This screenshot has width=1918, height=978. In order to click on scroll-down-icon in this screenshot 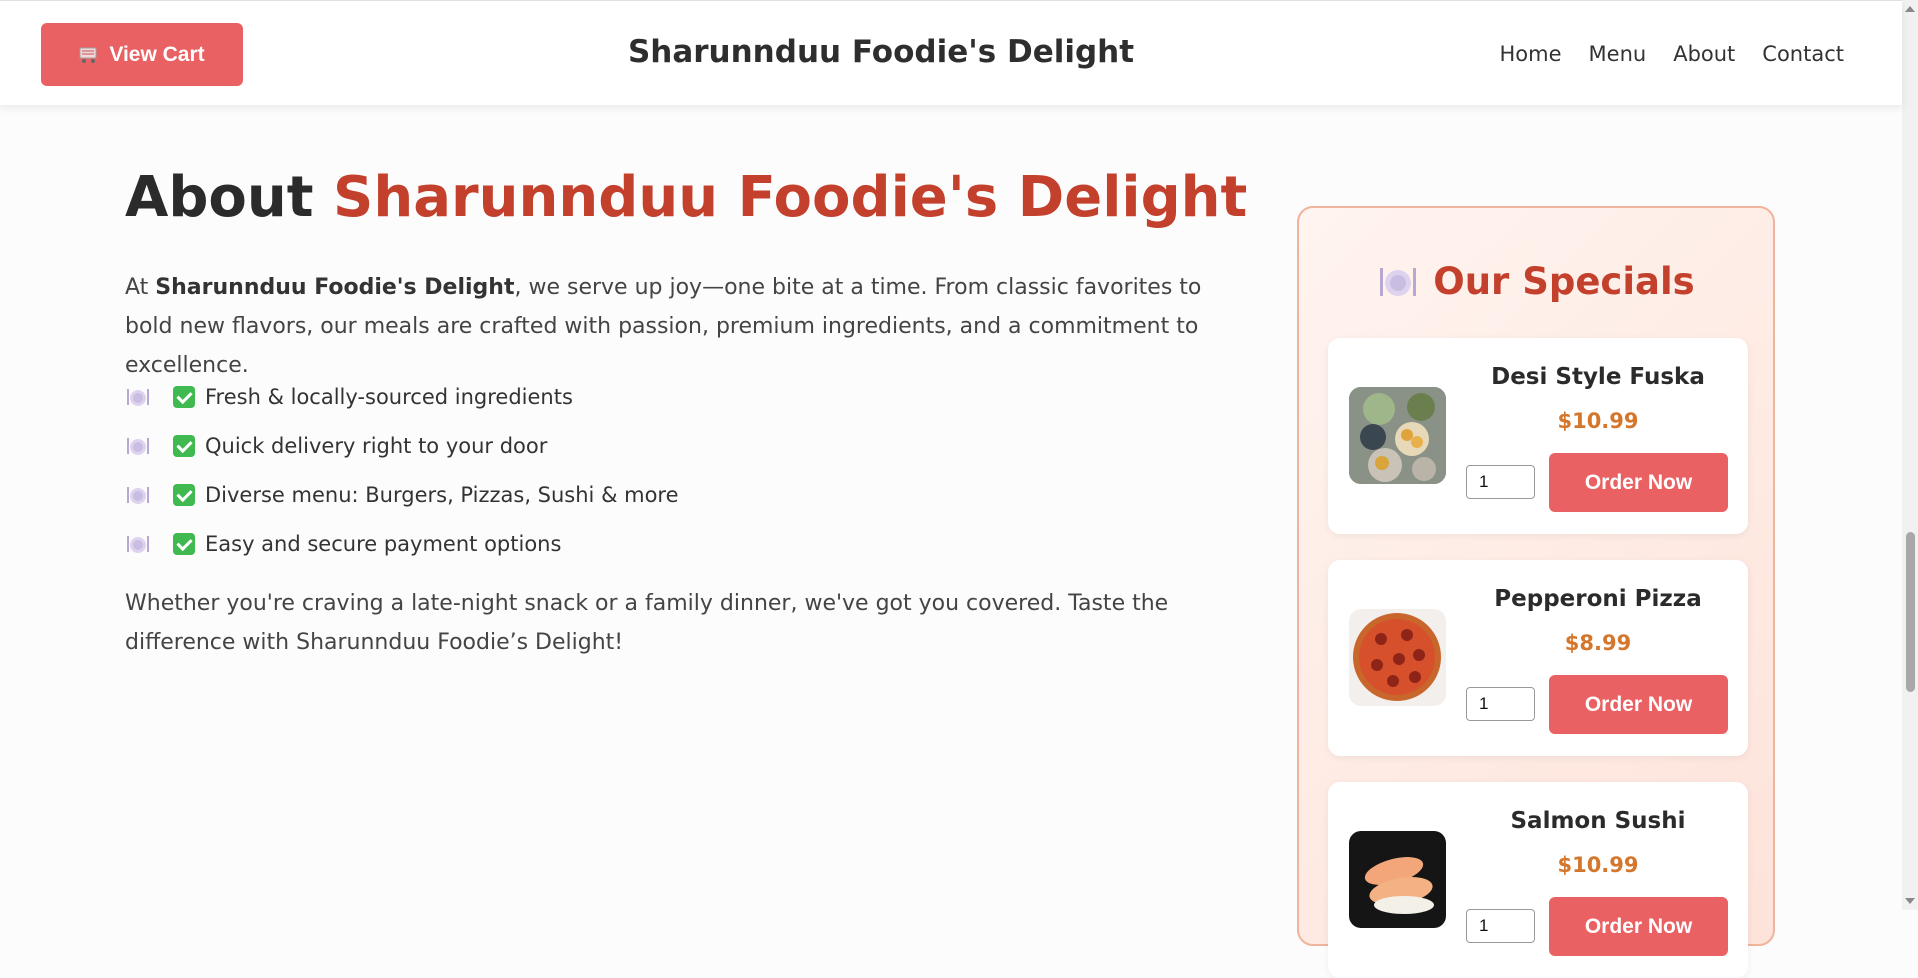, I will do `click(1910, 901)`.